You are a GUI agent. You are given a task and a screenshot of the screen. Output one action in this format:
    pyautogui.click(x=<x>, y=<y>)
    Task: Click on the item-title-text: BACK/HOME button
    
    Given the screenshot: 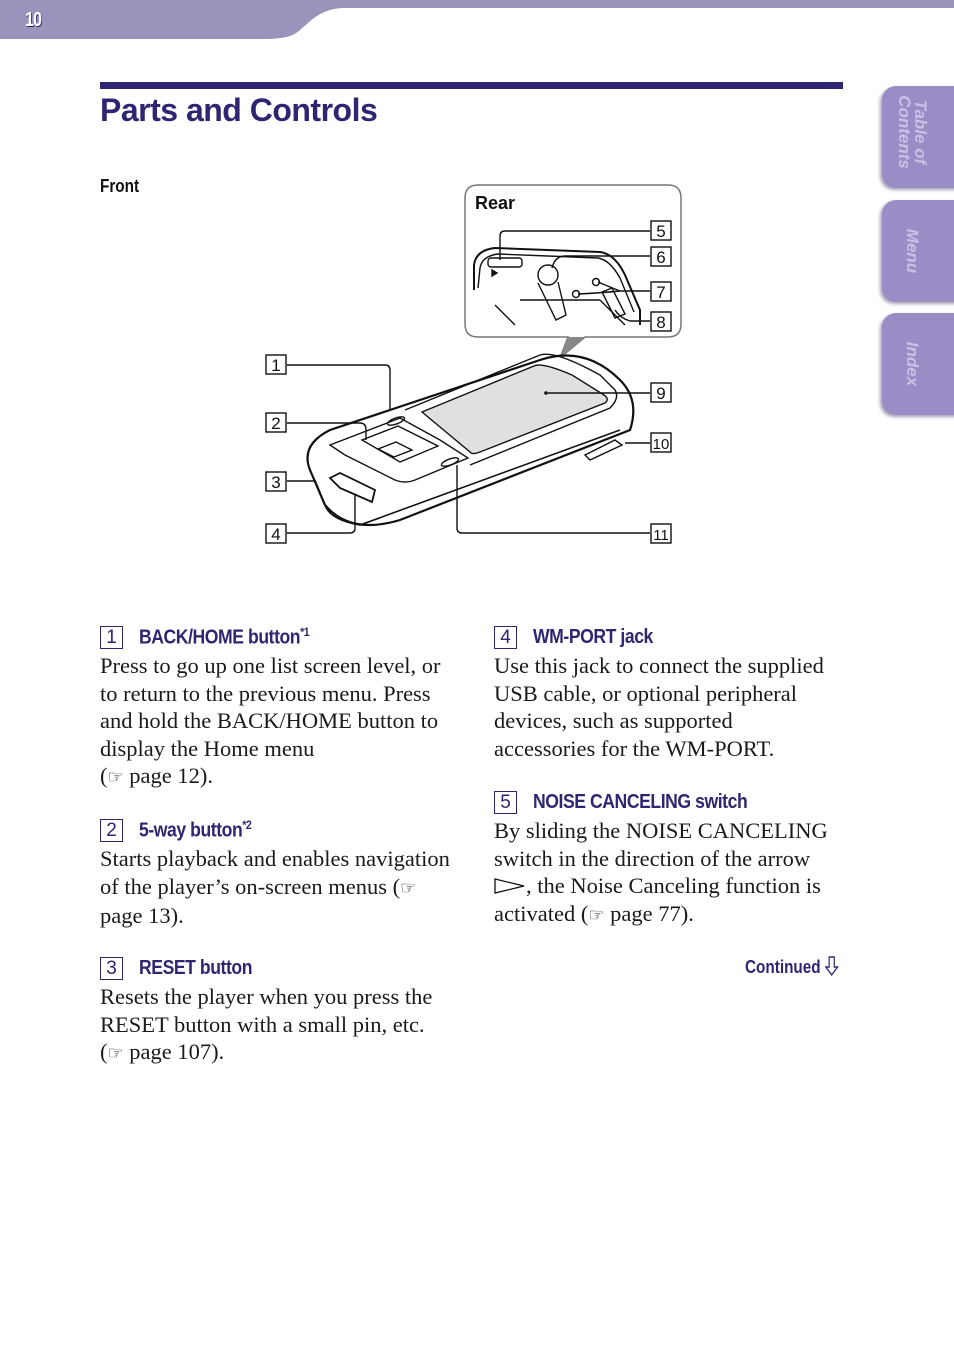 What is the action you would take?
    pyautogui.click(x=220, y=637)
    